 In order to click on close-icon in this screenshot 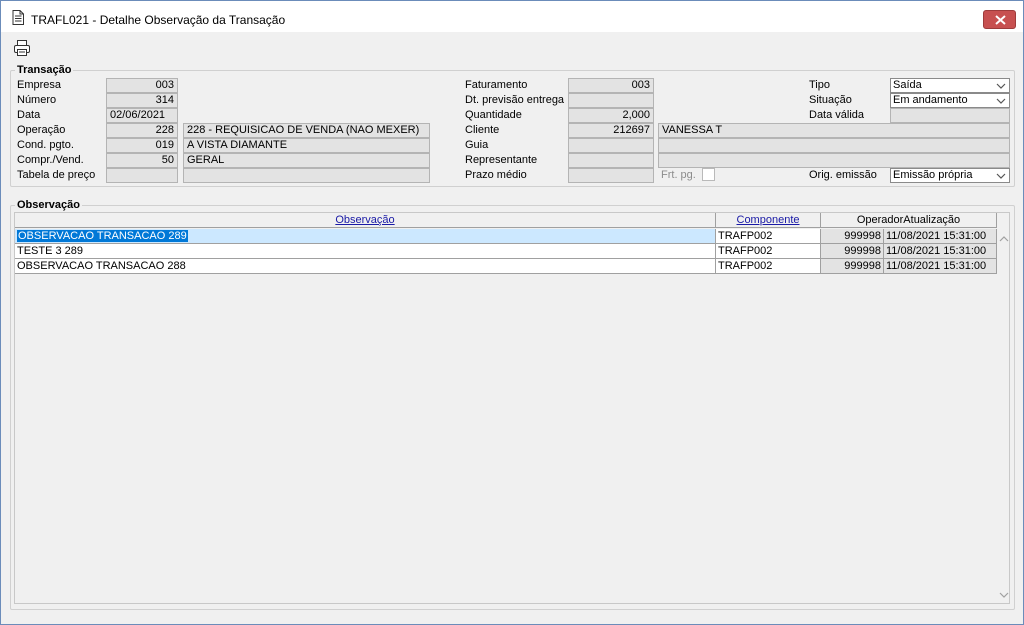, I will do `click(1000, 20)`.